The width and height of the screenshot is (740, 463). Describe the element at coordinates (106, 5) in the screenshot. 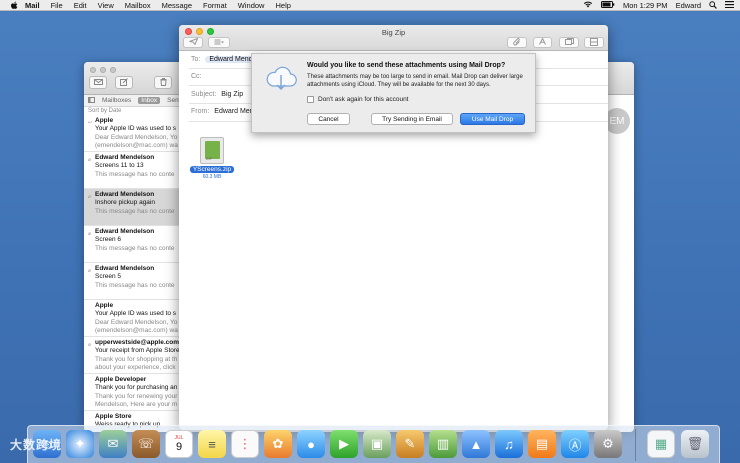

I see `menu-view: View` at that location.